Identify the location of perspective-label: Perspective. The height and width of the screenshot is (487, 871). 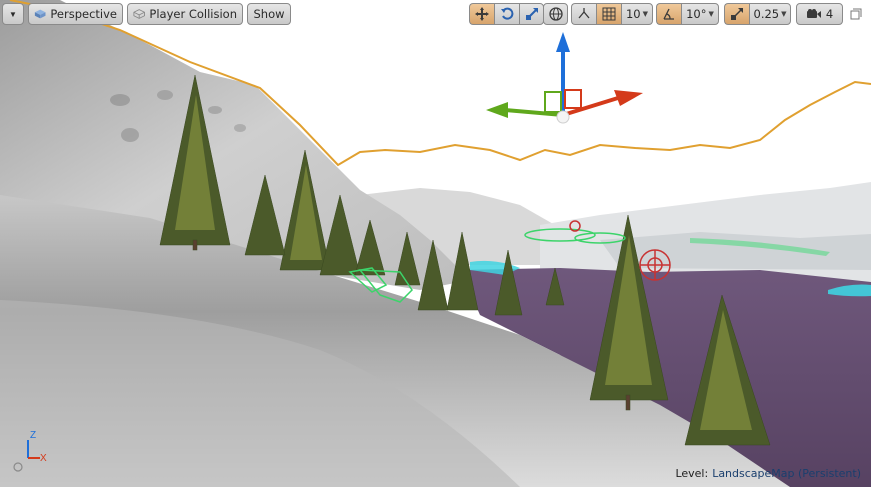
(83, 14).